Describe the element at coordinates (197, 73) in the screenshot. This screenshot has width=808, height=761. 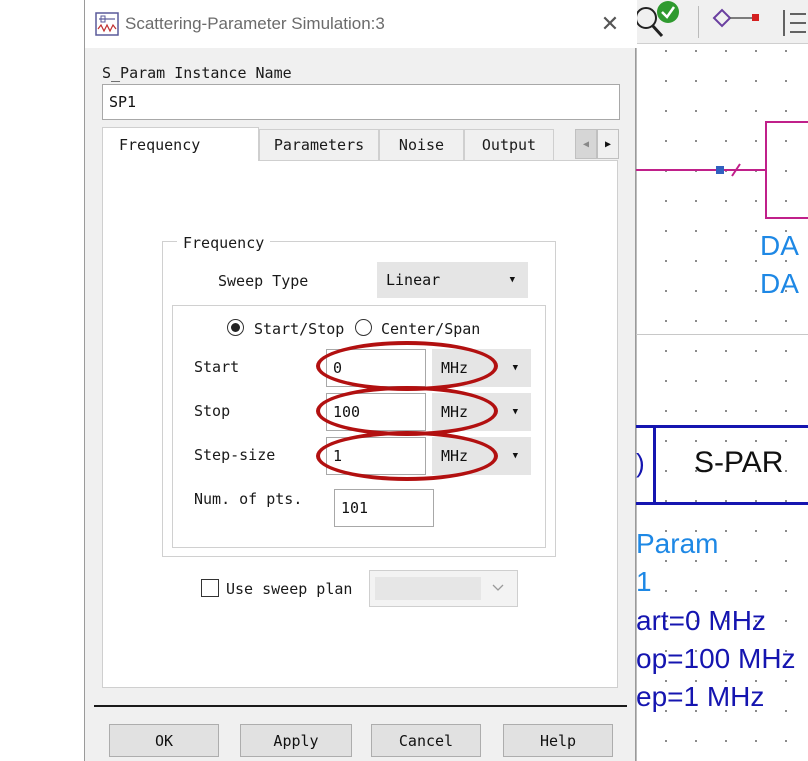
I see `instance-name-label: S_Param Instance Name` at that location.